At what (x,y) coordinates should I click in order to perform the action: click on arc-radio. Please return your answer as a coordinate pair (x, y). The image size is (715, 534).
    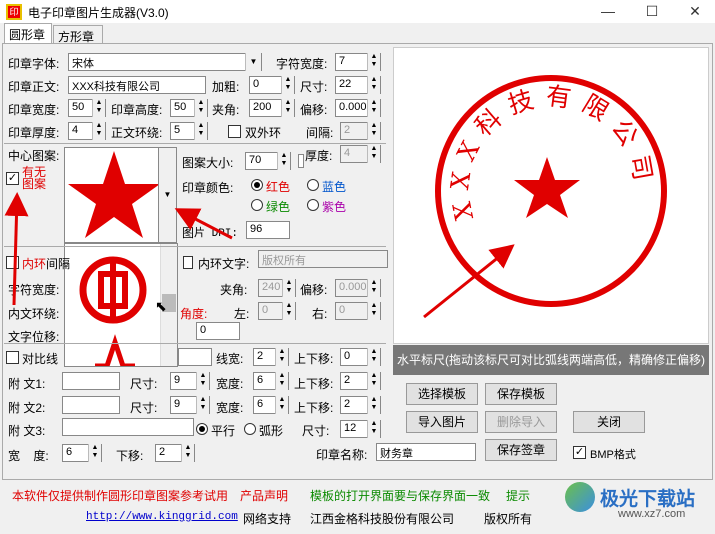
    Looking at the image, I should click on (250, 429).